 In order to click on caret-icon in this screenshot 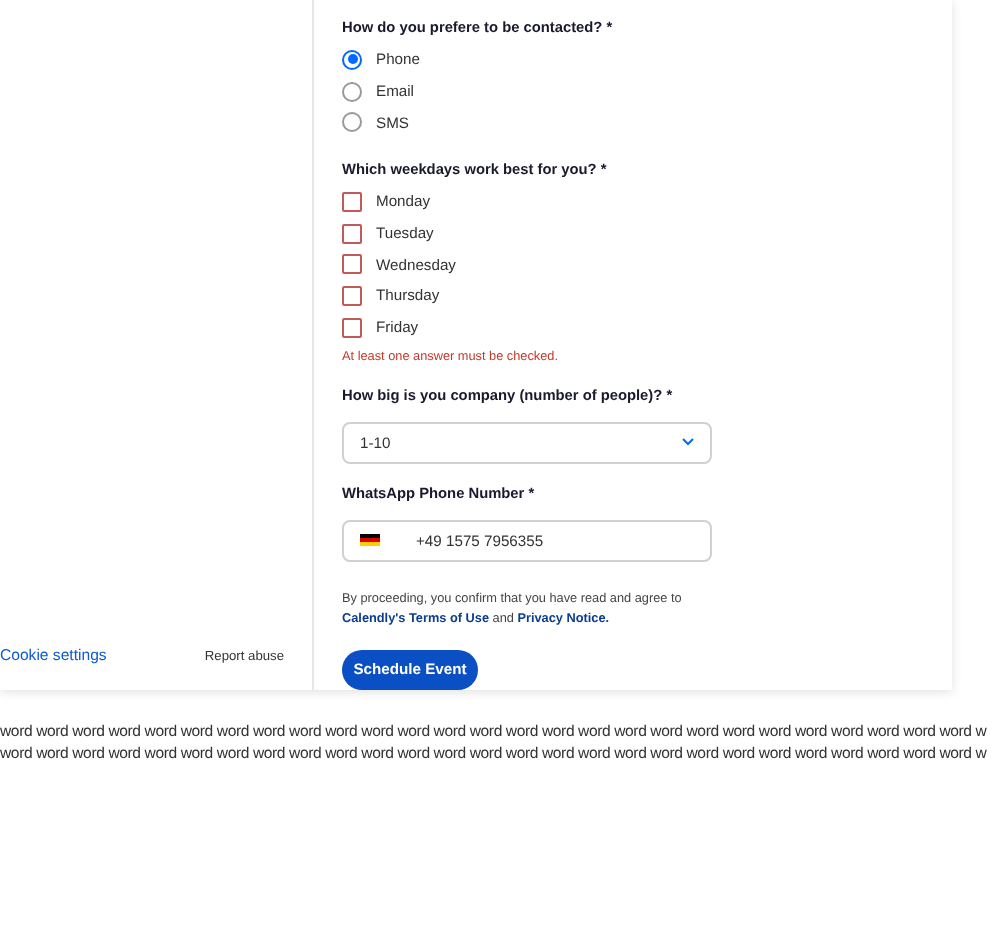, I will do `click(688, 442)`.